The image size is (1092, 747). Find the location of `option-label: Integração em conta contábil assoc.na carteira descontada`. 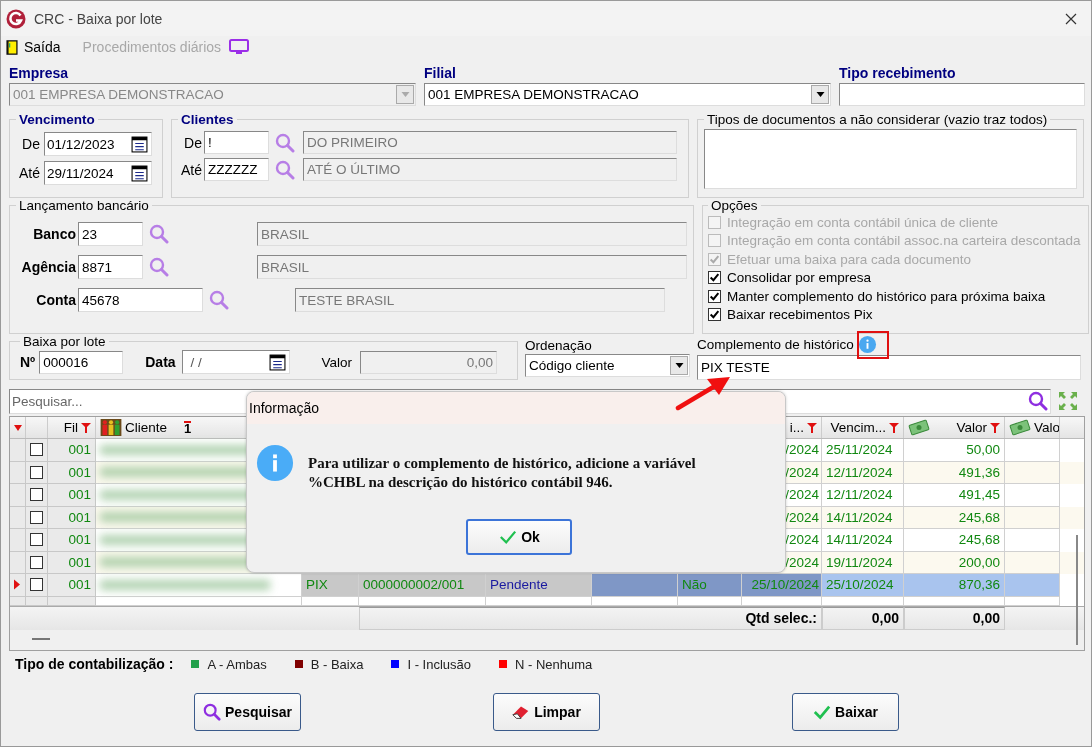

option-label: Integração em conta contábil assoc.na carteira descontada is located at coordinates (904, 241).